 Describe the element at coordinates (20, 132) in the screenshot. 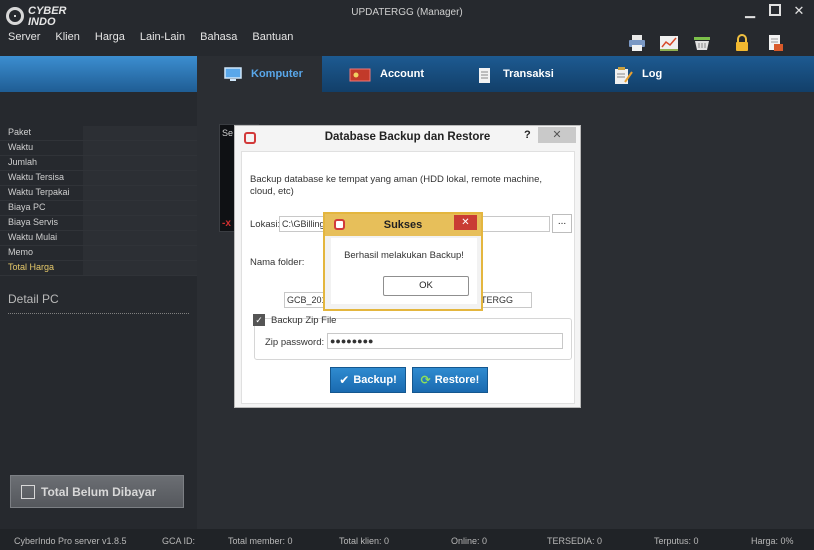

I see `info-label: Paket` at that location.